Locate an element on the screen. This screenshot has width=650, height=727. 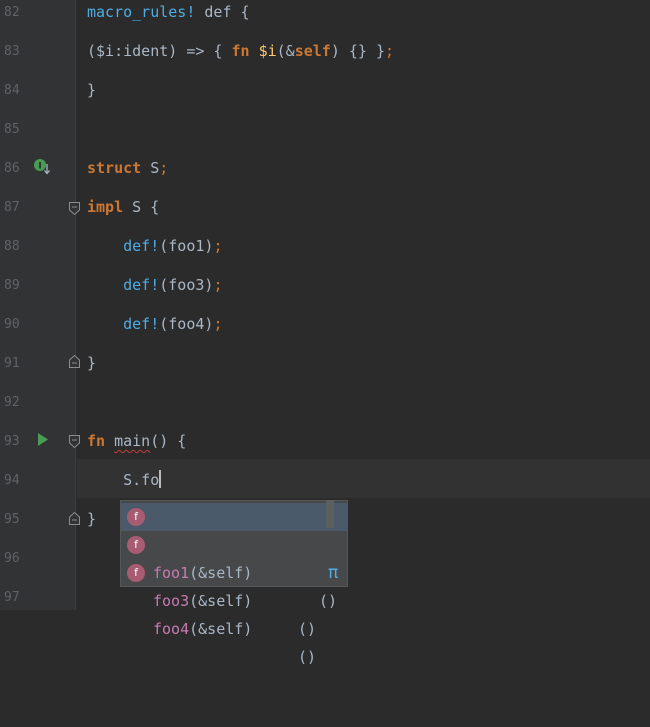
line-number: 93 is located at coordinates (12, 441).